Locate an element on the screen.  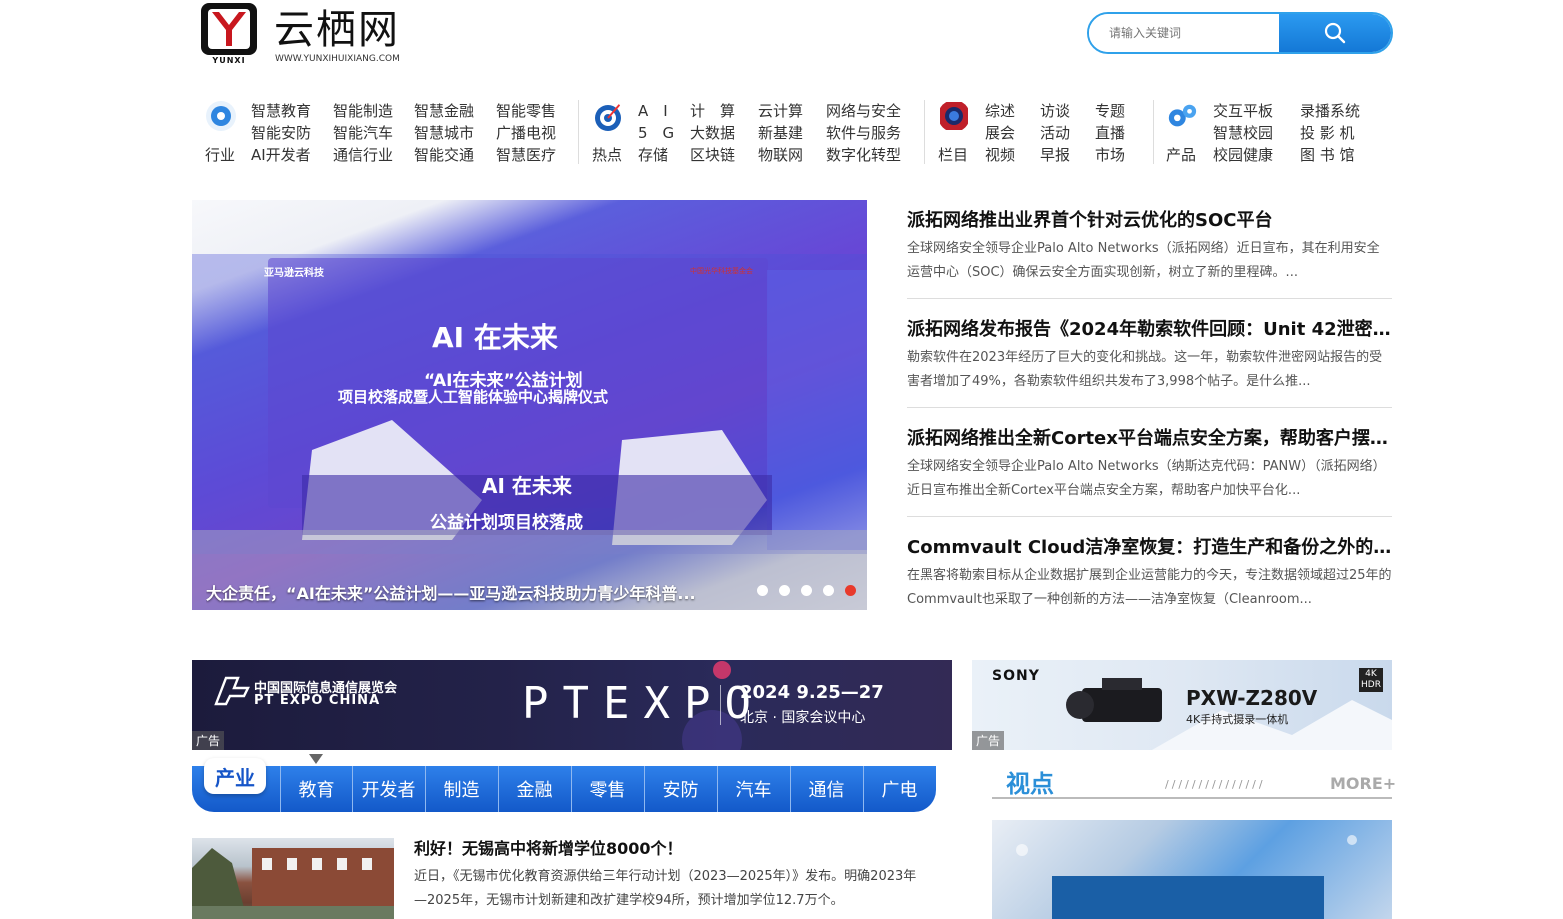
nav-category-label: 热点 is located at coordinates (608, 154).